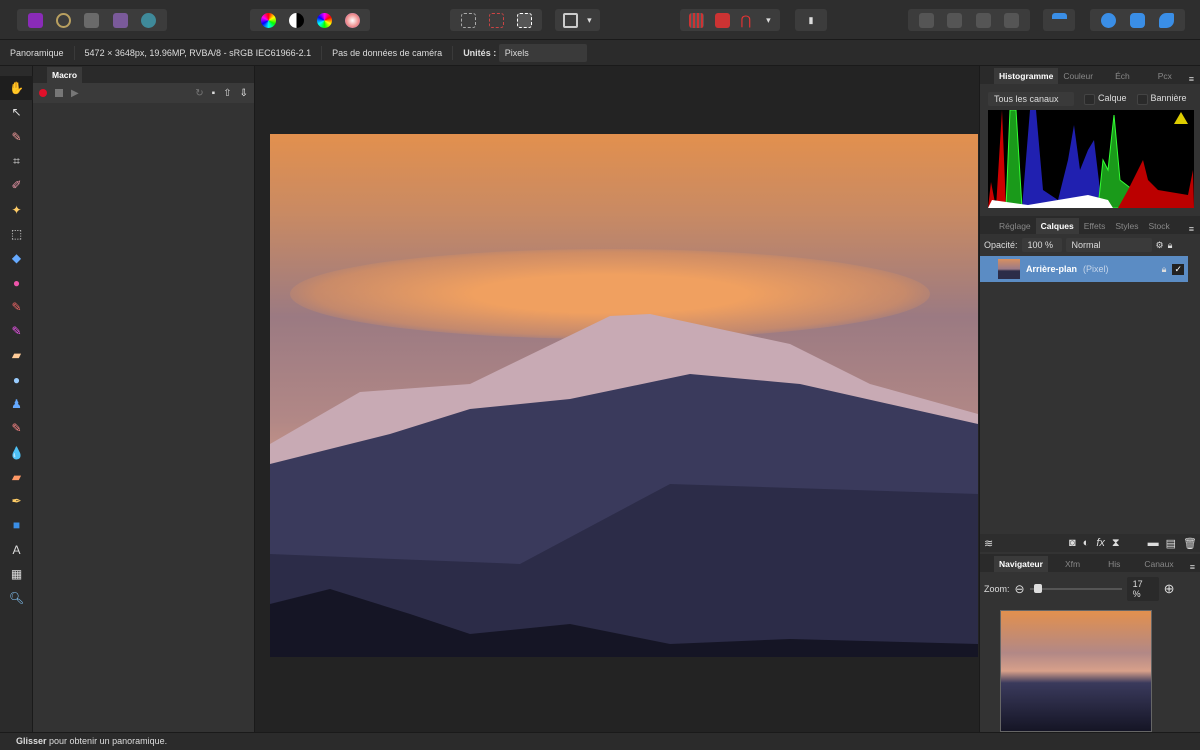 The image size is (1200, 750). Describe the element at coordinates (65, 75) in the screenshot. I see `tab-macro: Macro` at that location.